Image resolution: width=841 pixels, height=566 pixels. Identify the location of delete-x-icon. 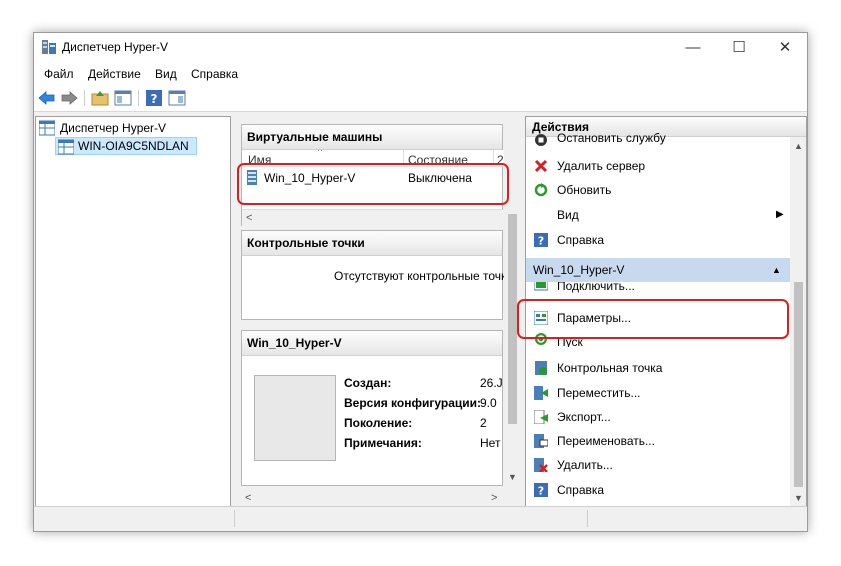
(541, 166).